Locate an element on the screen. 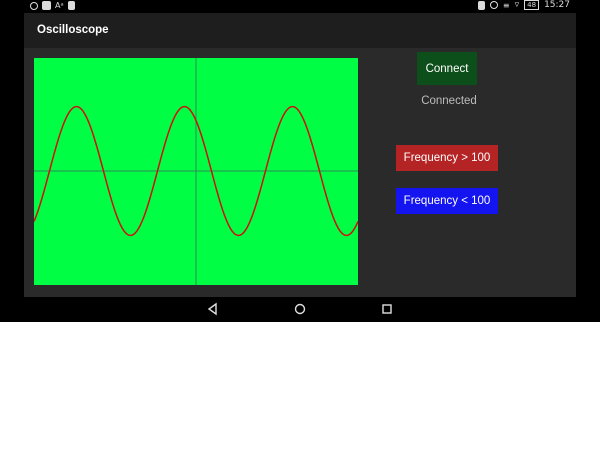 The width and height of the screenshot is (600, 450). alarm-icon is located at coordinates (493, 5).